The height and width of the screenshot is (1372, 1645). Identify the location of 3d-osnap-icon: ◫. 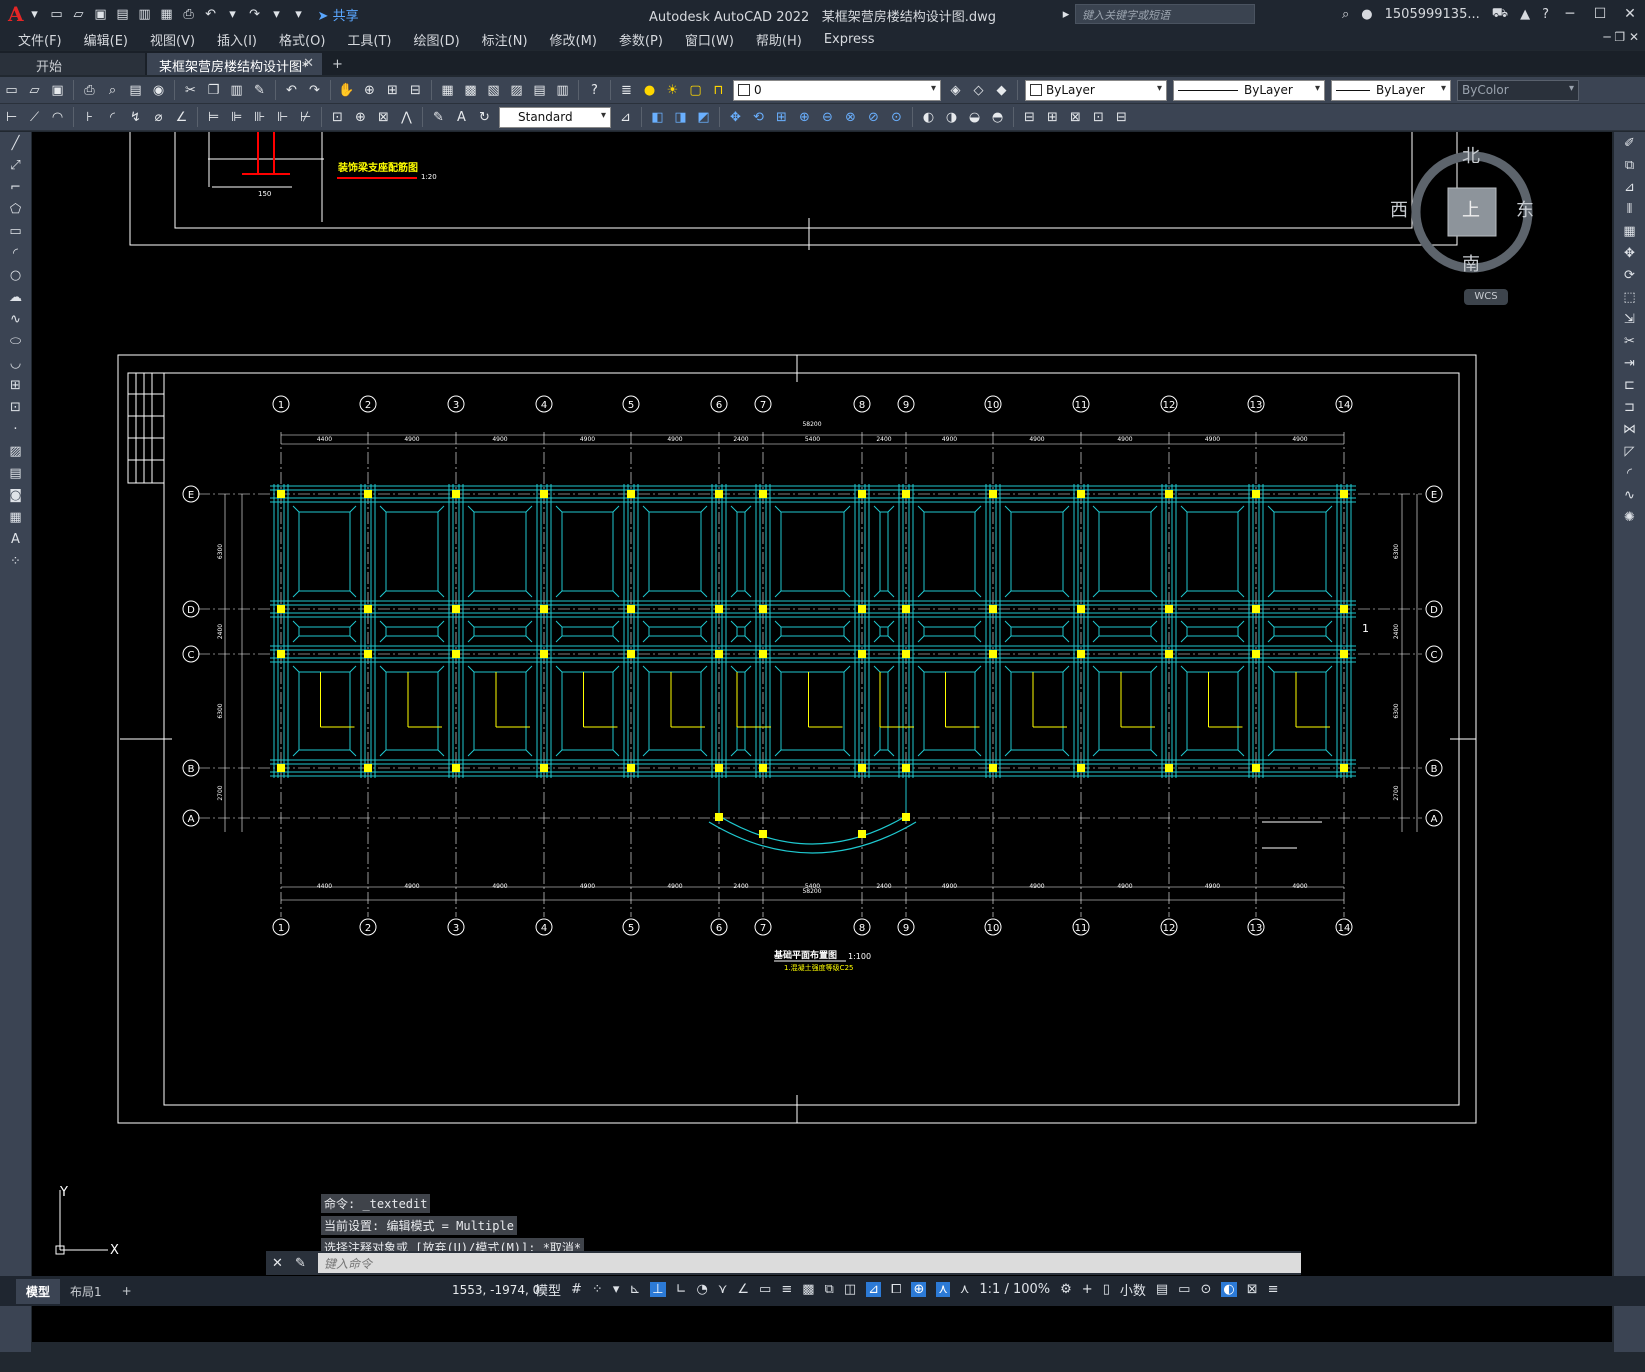
(850, 1289).